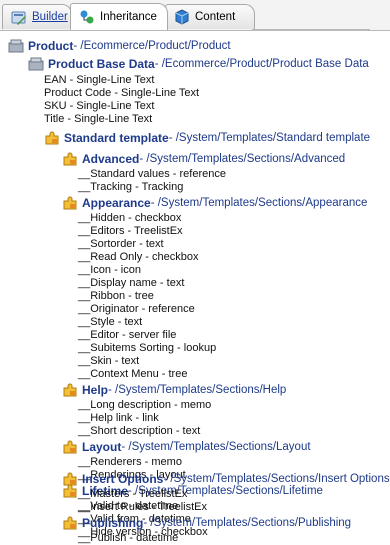 The image size is (390, 545). Describe the element at coordinates (242, 159) in the screenshot. I see `section-path: - /System/Templates/Sections/Advanced` at that location.